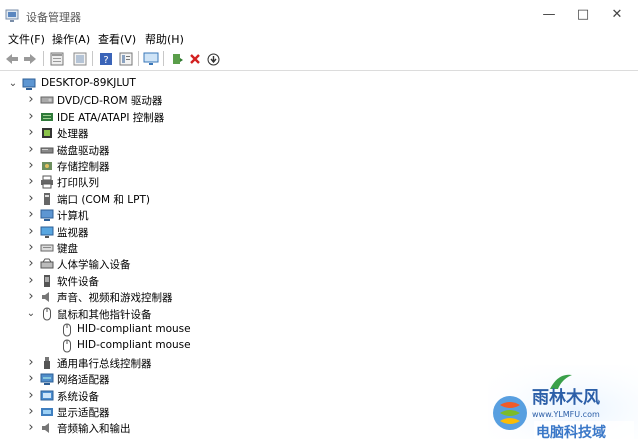 The image size is (638, 439). Describe the element at coordinates (47, 395) in the screenshot. I see `system-device-icon` at that location.